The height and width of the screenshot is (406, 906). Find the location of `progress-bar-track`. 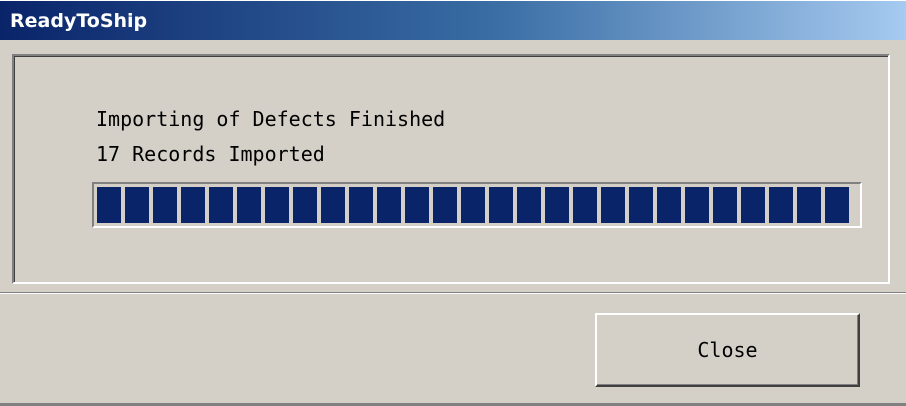

progress-bar-track is located at coordinates (477, 205).